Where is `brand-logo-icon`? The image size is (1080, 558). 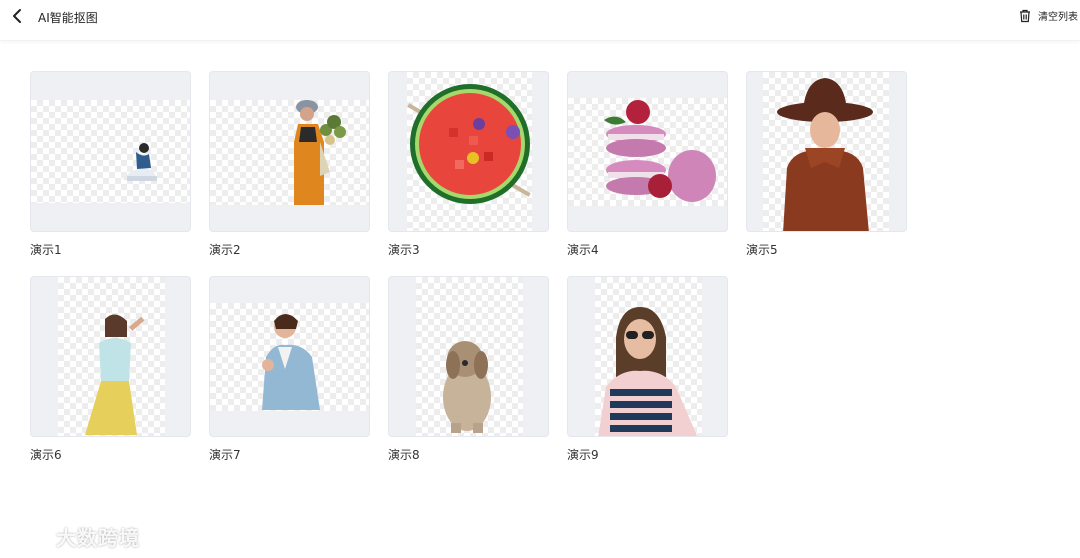 brand-logo-icon is located at coordinates (30, 537).